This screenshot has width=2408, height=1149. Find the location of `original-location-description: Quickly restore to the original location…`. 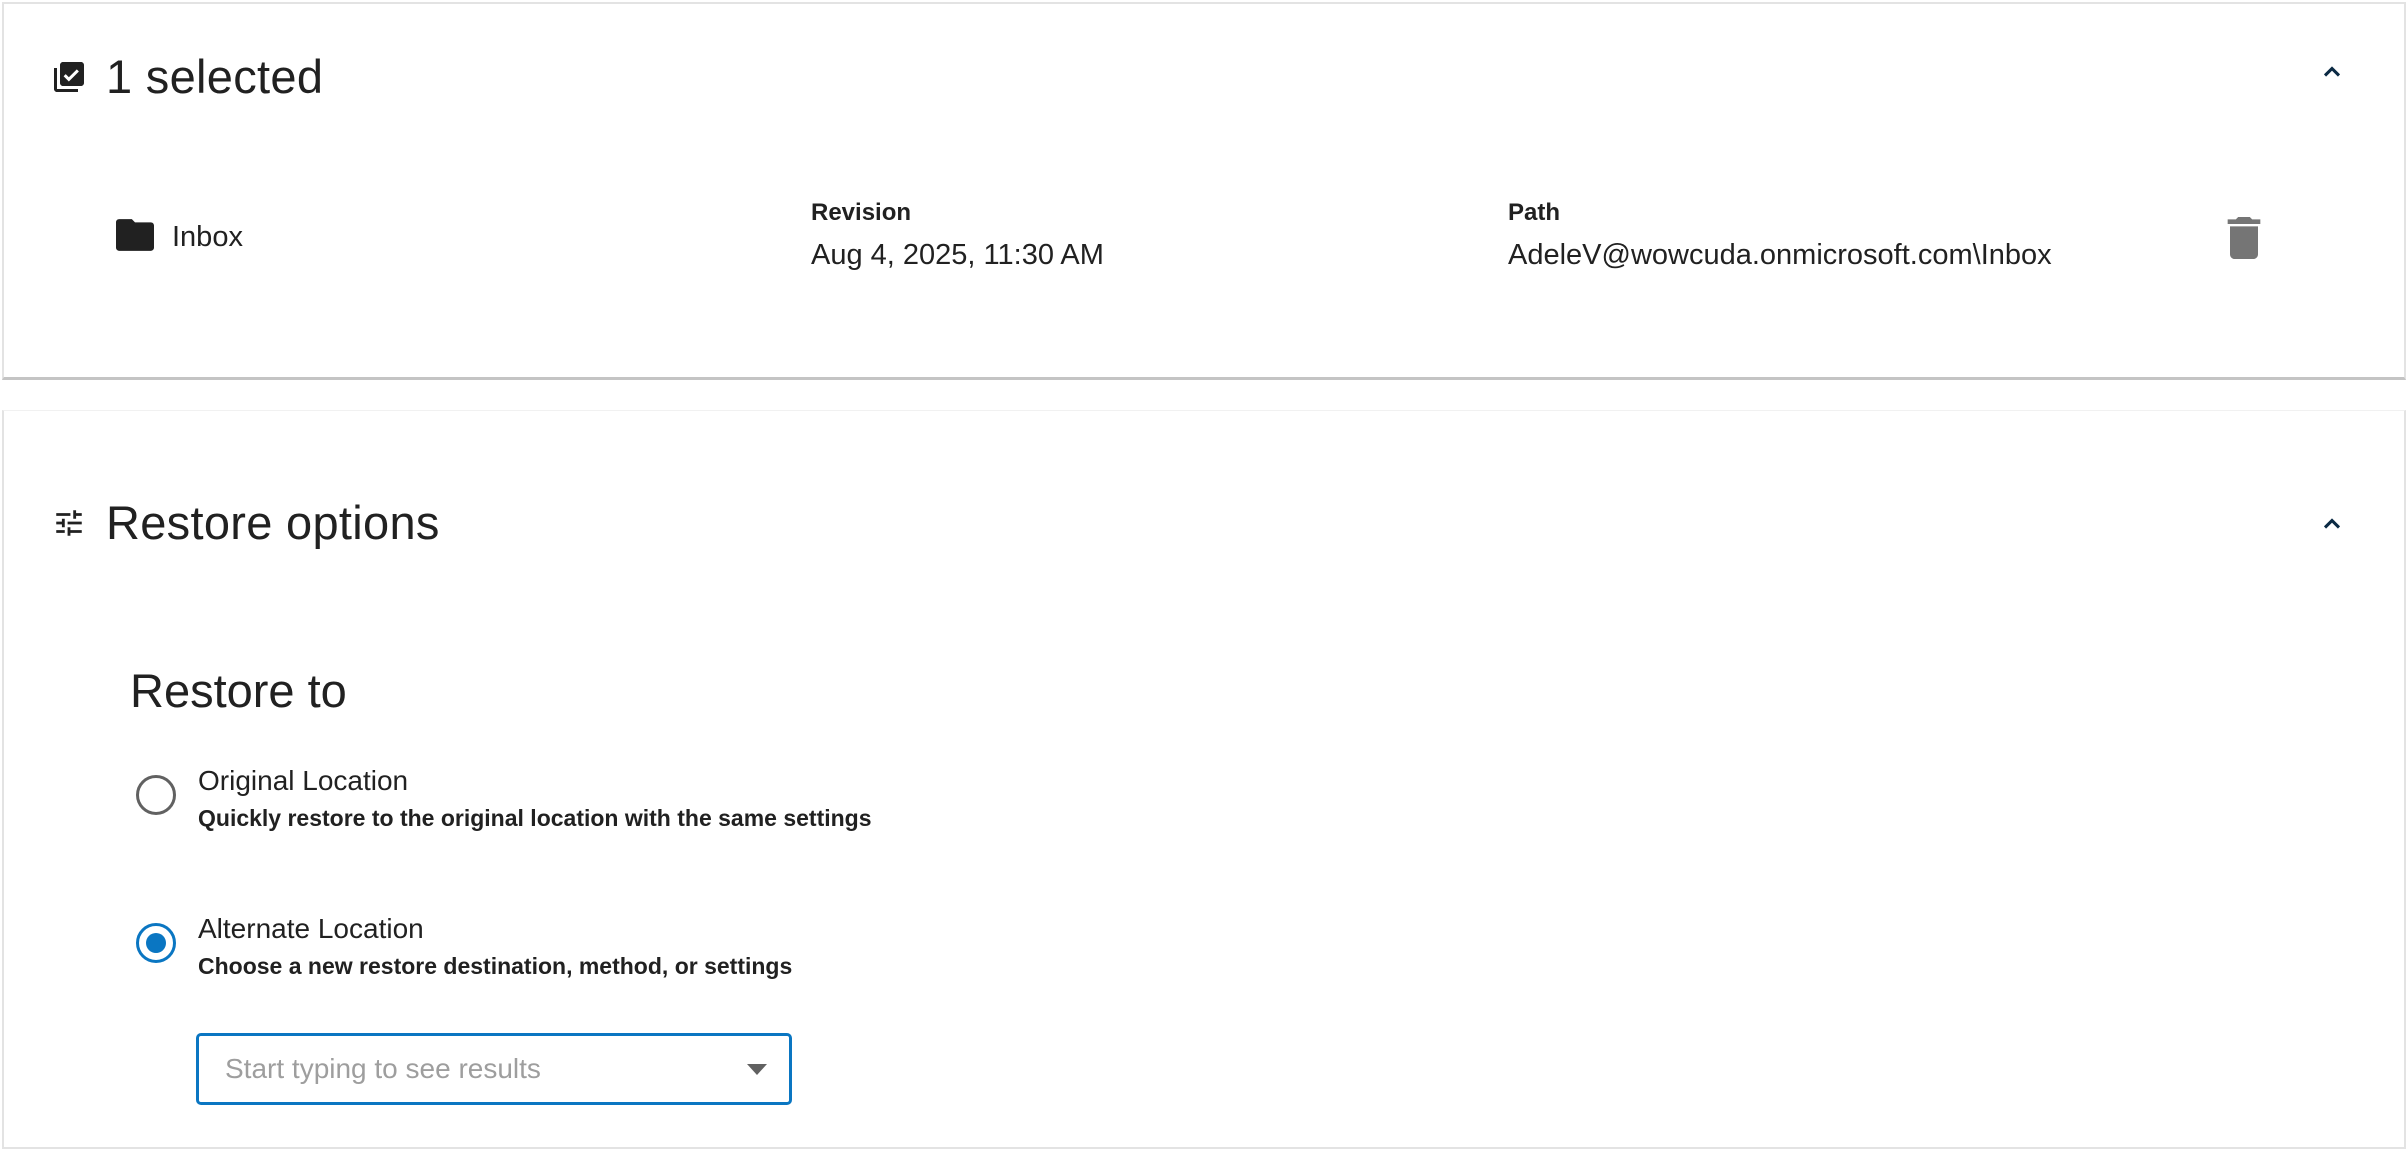

original-location-description: Quickly restore to the original location… is located at coordinates (535, 818).